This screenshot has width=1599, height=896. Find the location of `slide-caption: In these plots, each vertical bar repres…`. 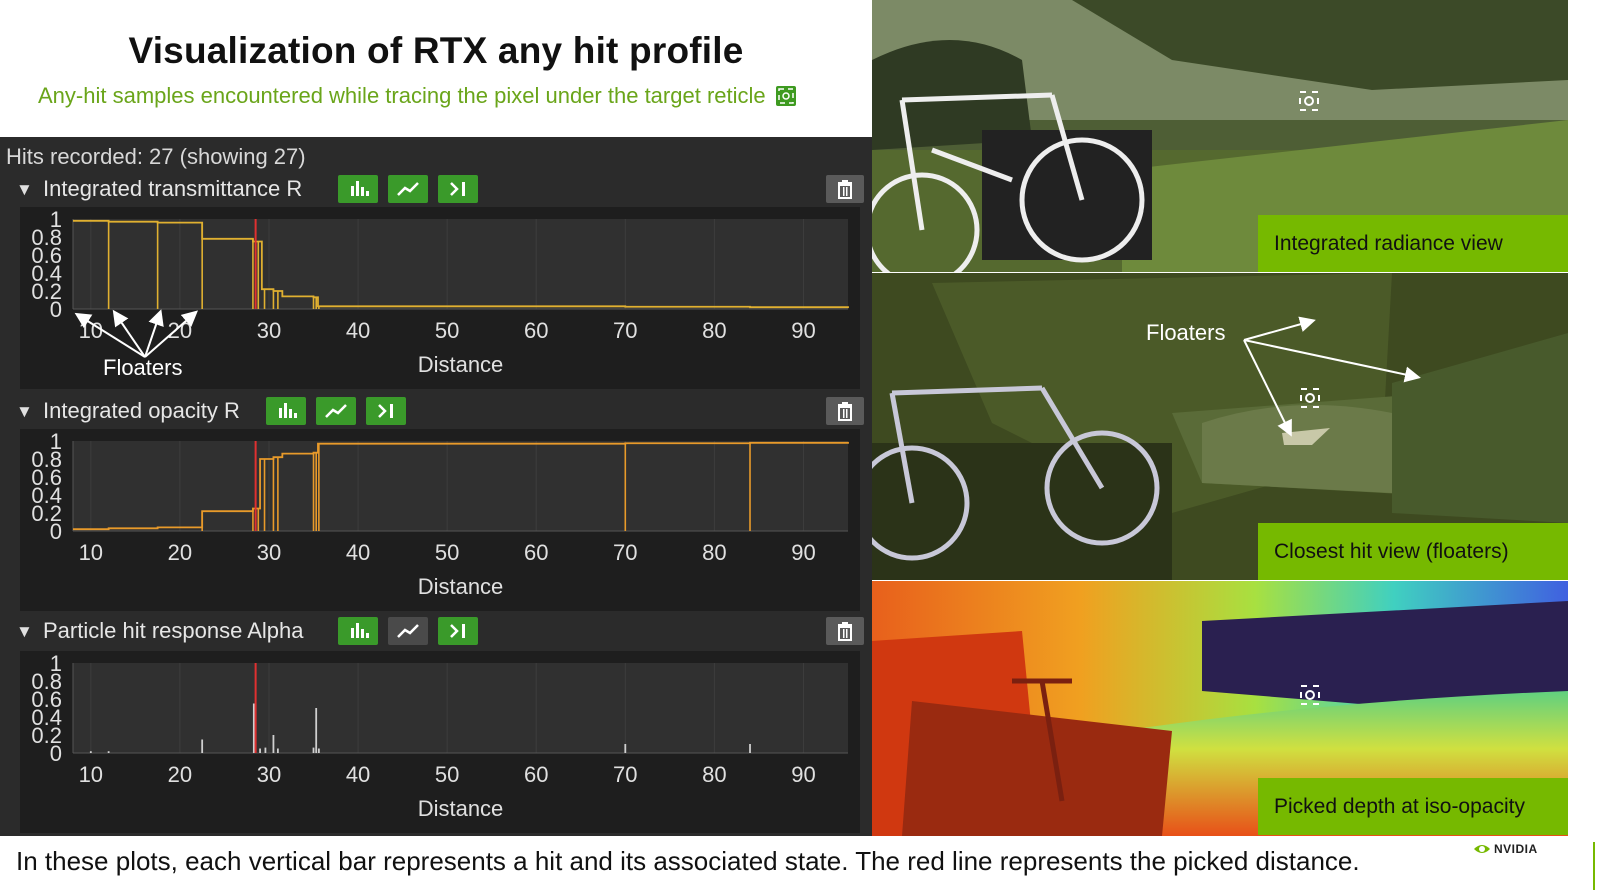

slide-caption: In these plots, each vertical bar repres… is located at coordinates (688, 861).